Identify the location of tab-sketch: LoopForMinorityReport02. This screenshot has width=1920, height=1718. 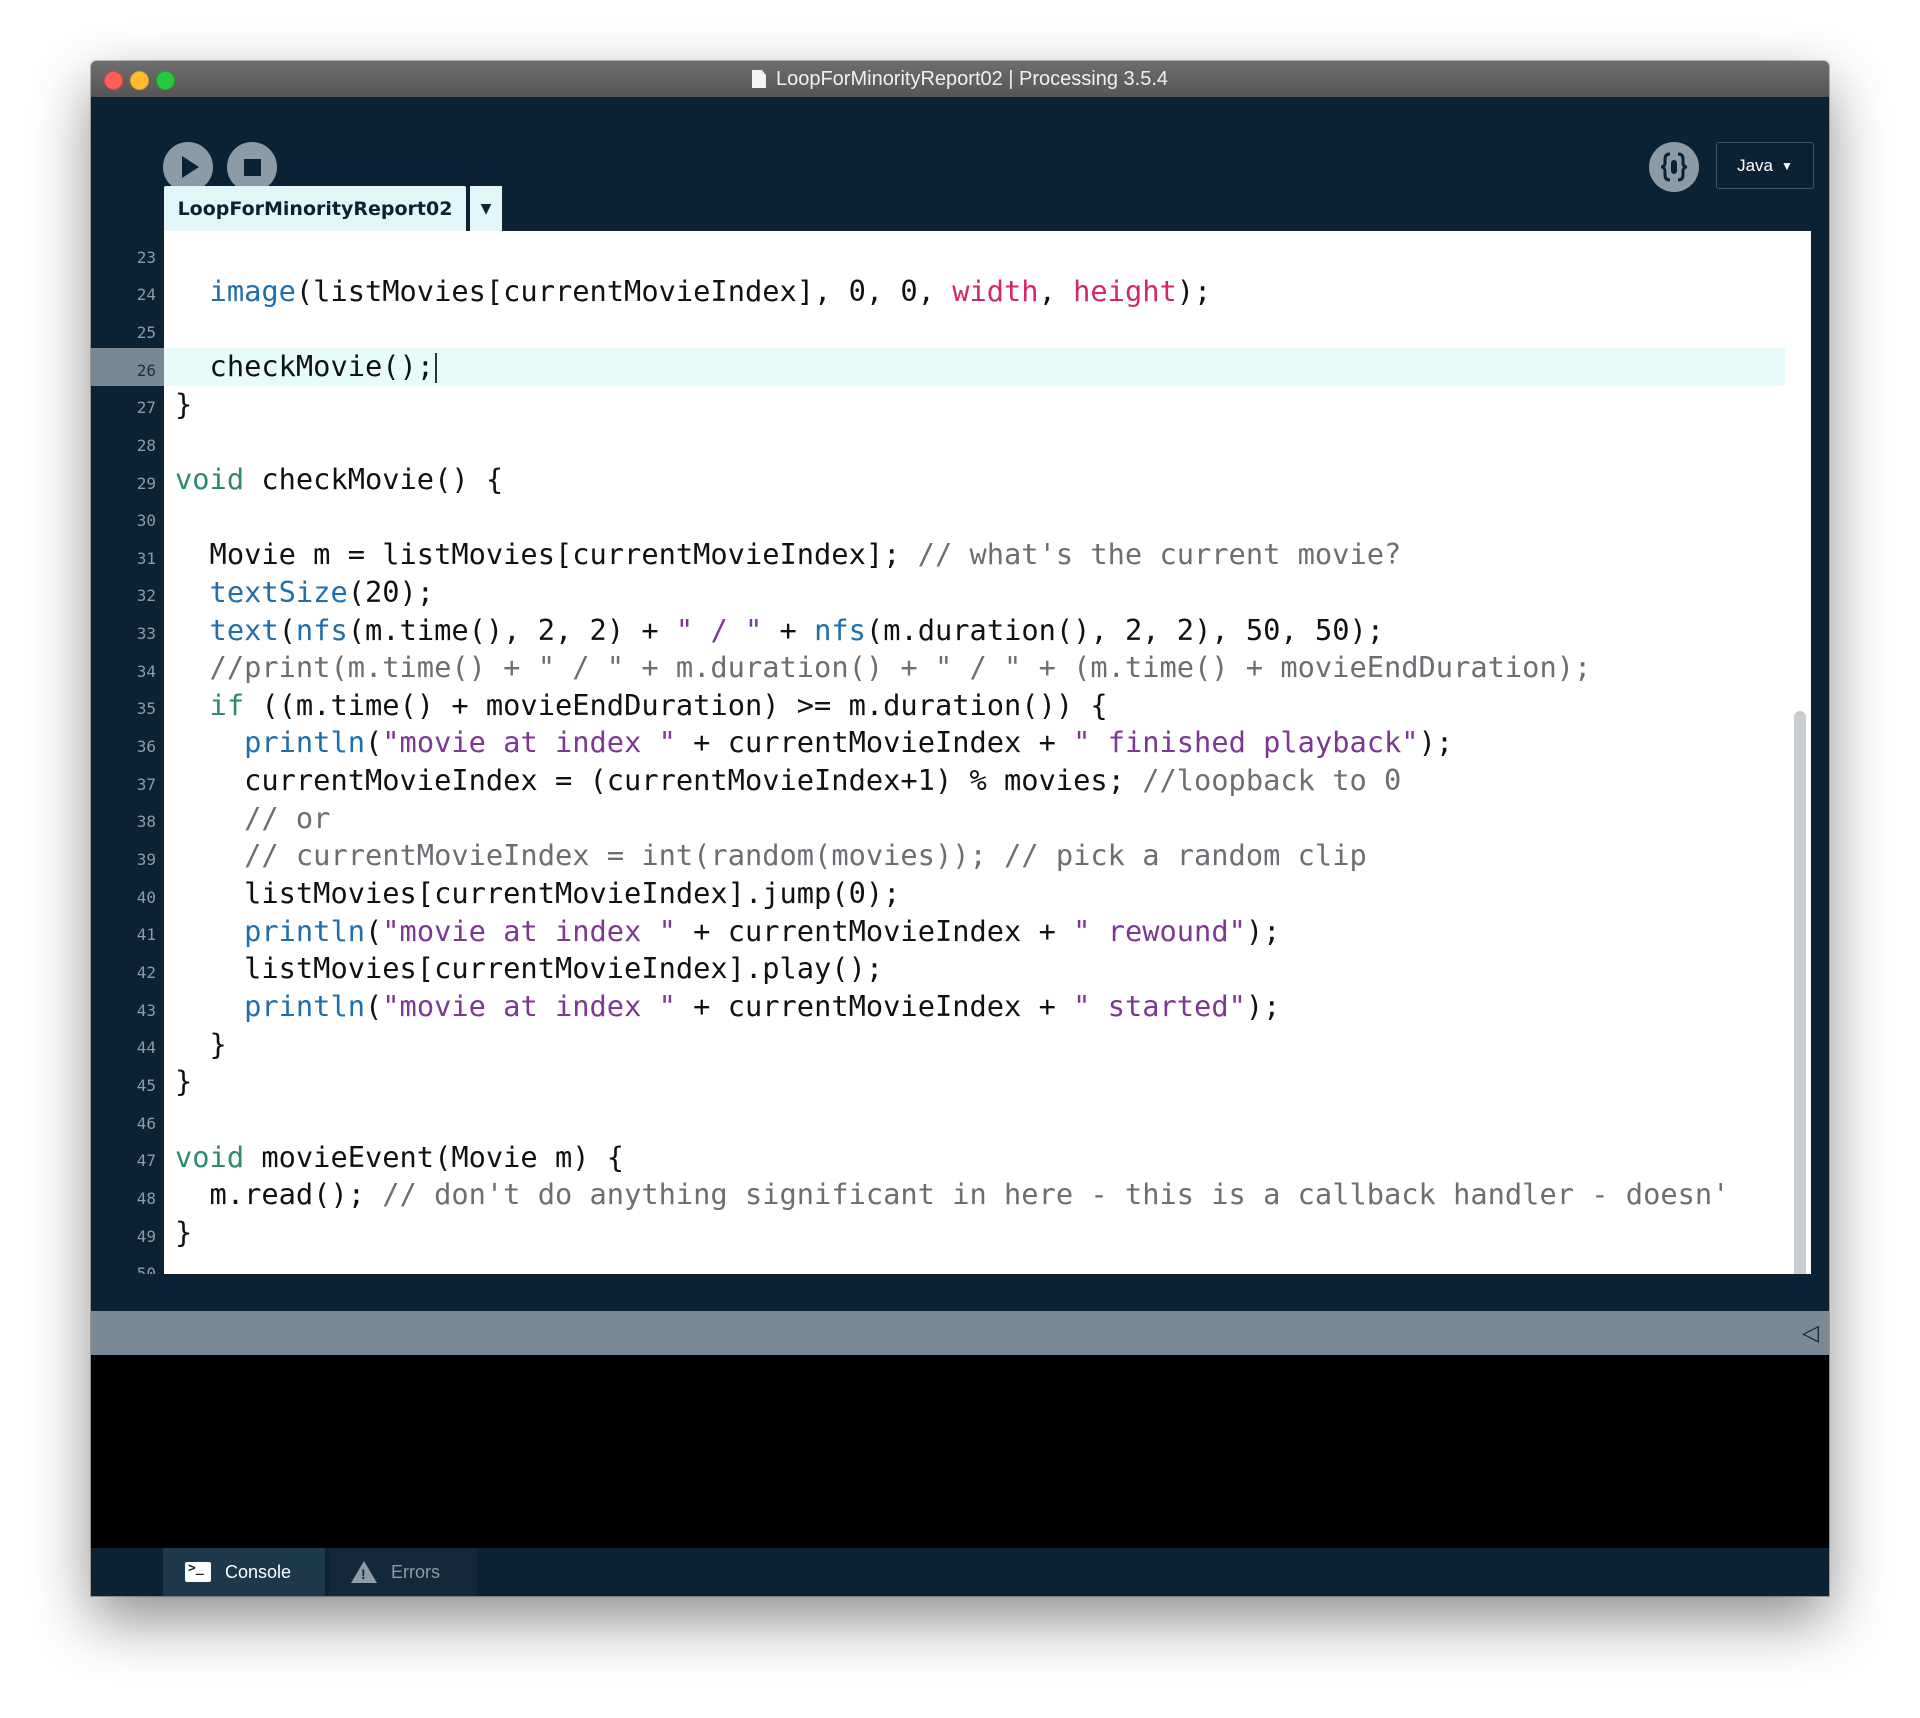
(315, 208).